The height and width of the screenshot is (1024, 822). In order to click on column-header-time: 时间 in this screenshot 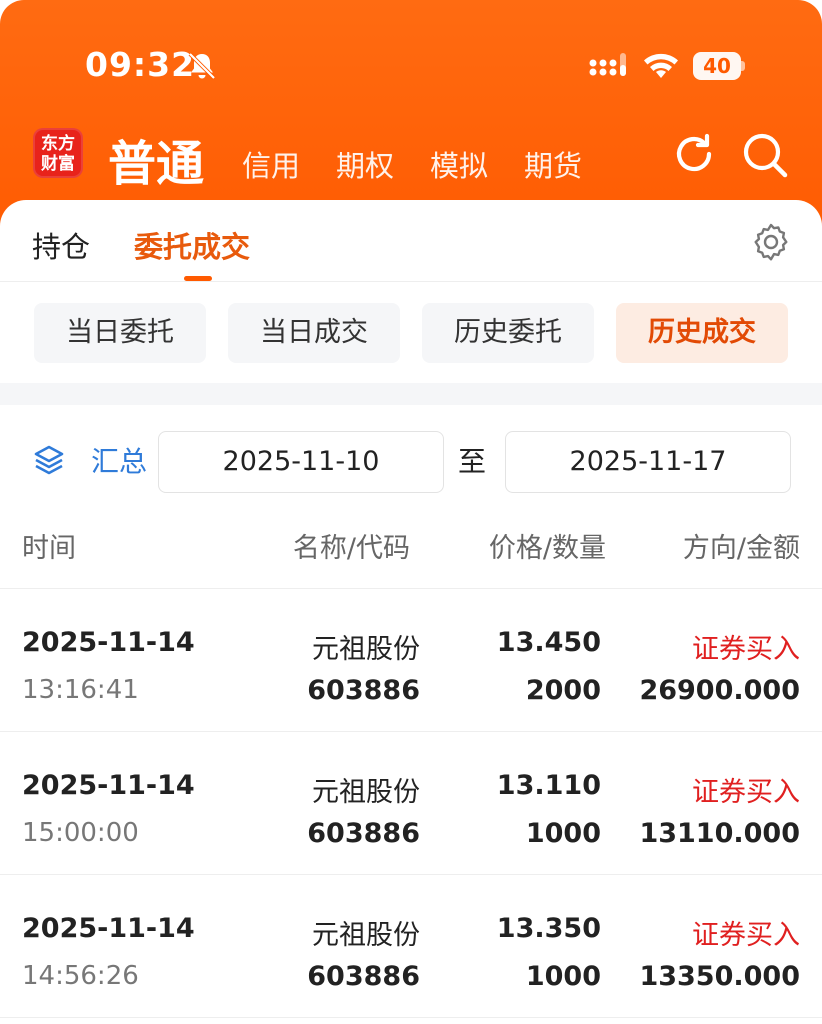, I will do `click(49, 548)`.